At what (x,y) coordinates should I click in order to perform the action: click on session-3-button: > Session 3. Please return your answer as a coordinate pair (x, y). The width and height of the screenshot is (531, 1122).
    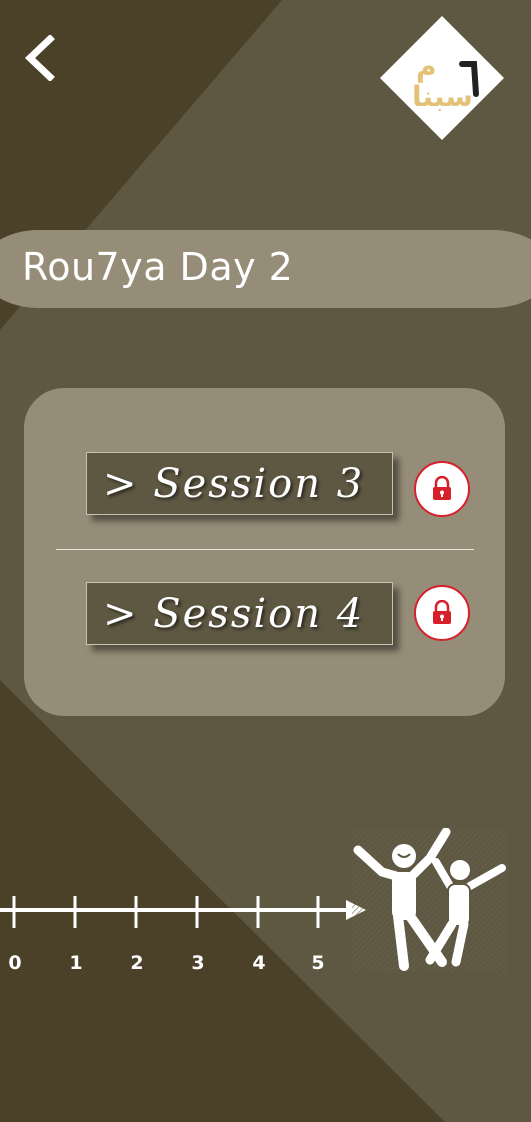
    Looking at the image, I should click on (239, 483).